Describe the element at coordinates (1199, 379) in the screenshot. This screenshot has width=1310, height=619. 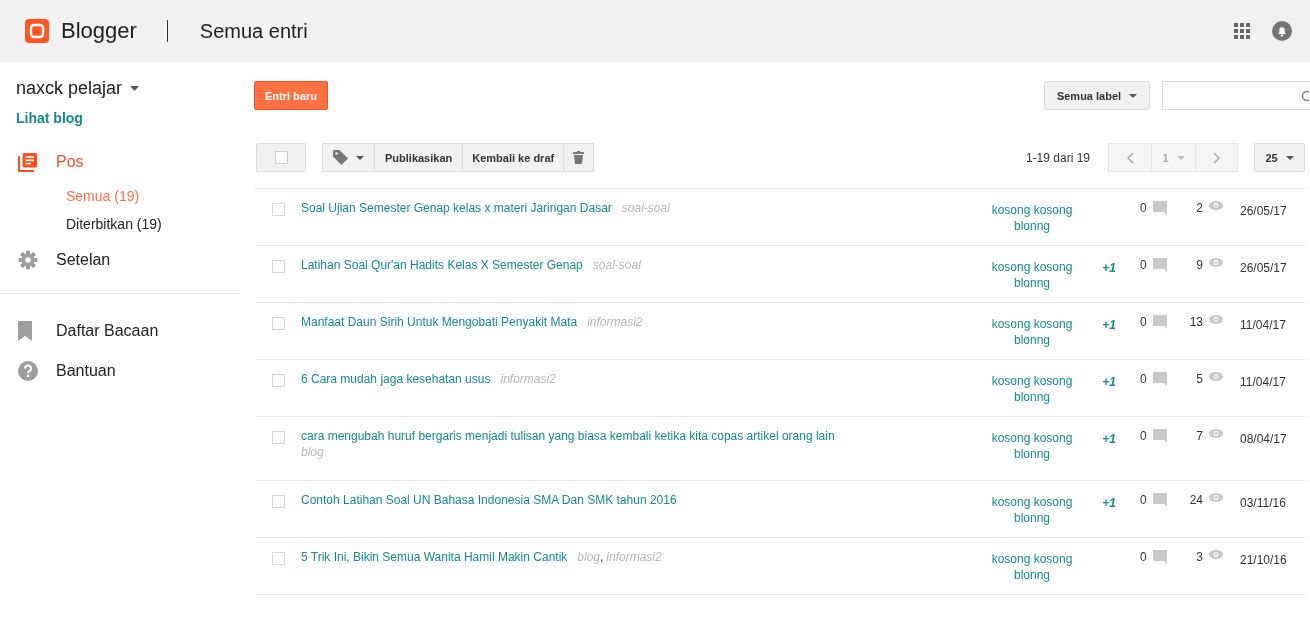
I see `view-count: 5` at that location.